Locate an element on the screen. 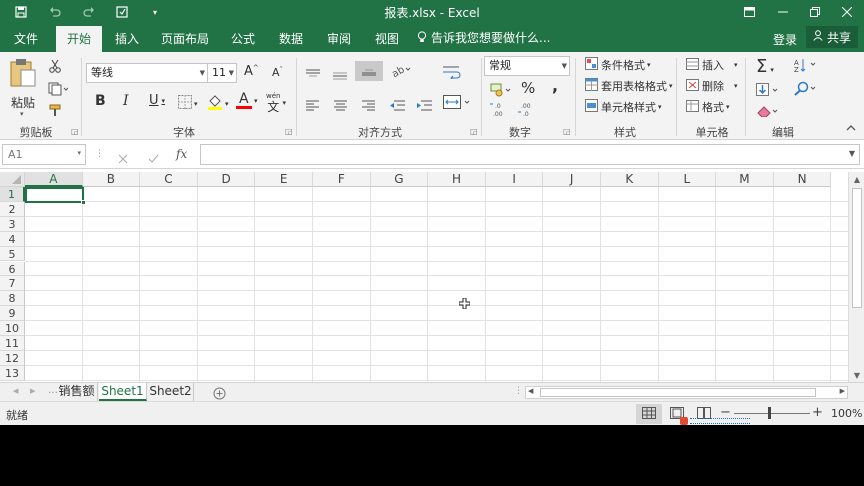  decrease-indent-icon is located at coordinates (397, 105).